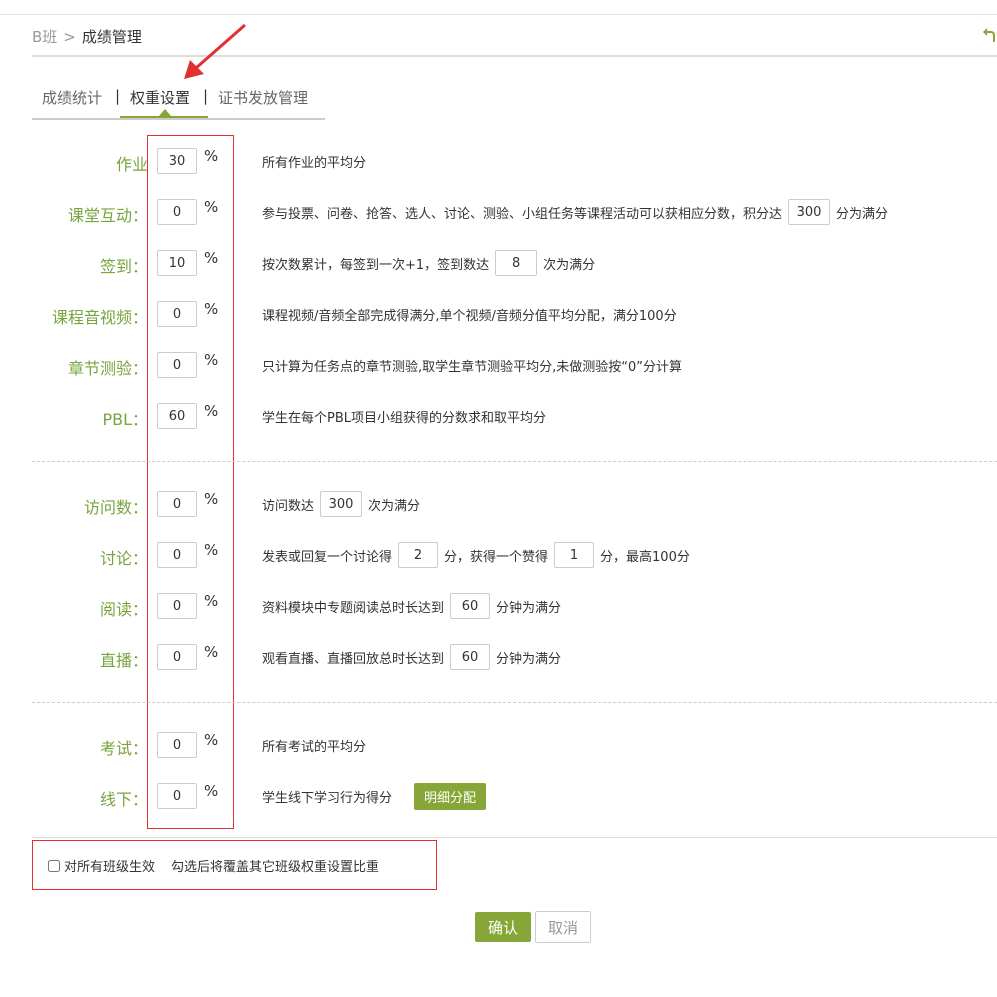 The image size is (997, 997). Describe the element at coordinates (44, 37) in the screenshot. I see `breadcrumb-class-link: B班` at that location.